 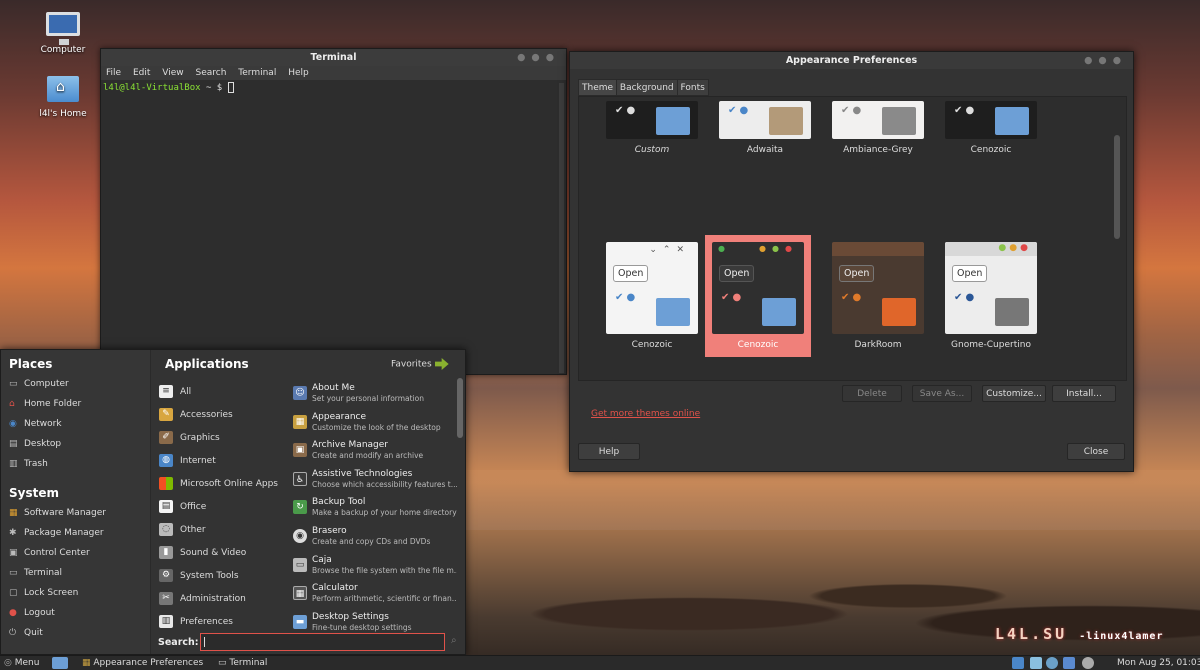 What do you see at coordinates (820, 500) in the screenshot?
I see `wallpaper-sea` at bounding box center [820, 500].